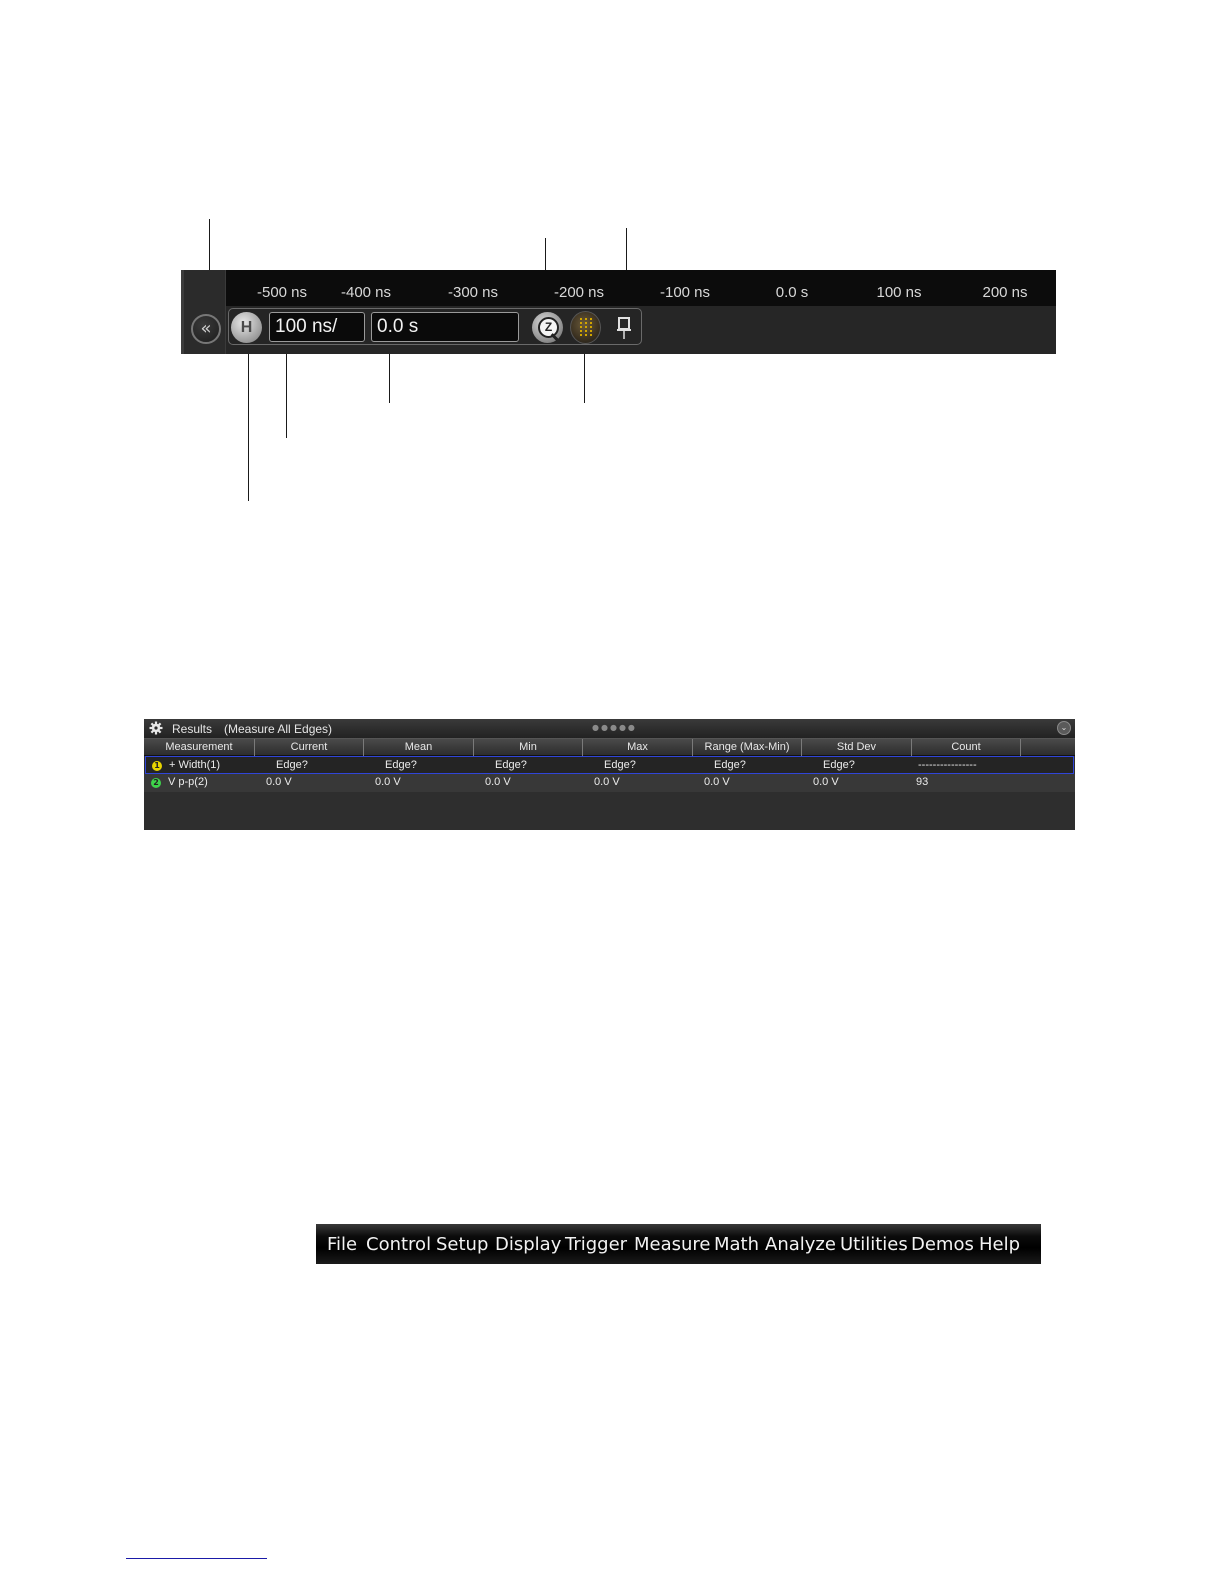 This screenshot has height=1584, width=1224. I want to click on tick-label: -200 ns, so click(579, 292).